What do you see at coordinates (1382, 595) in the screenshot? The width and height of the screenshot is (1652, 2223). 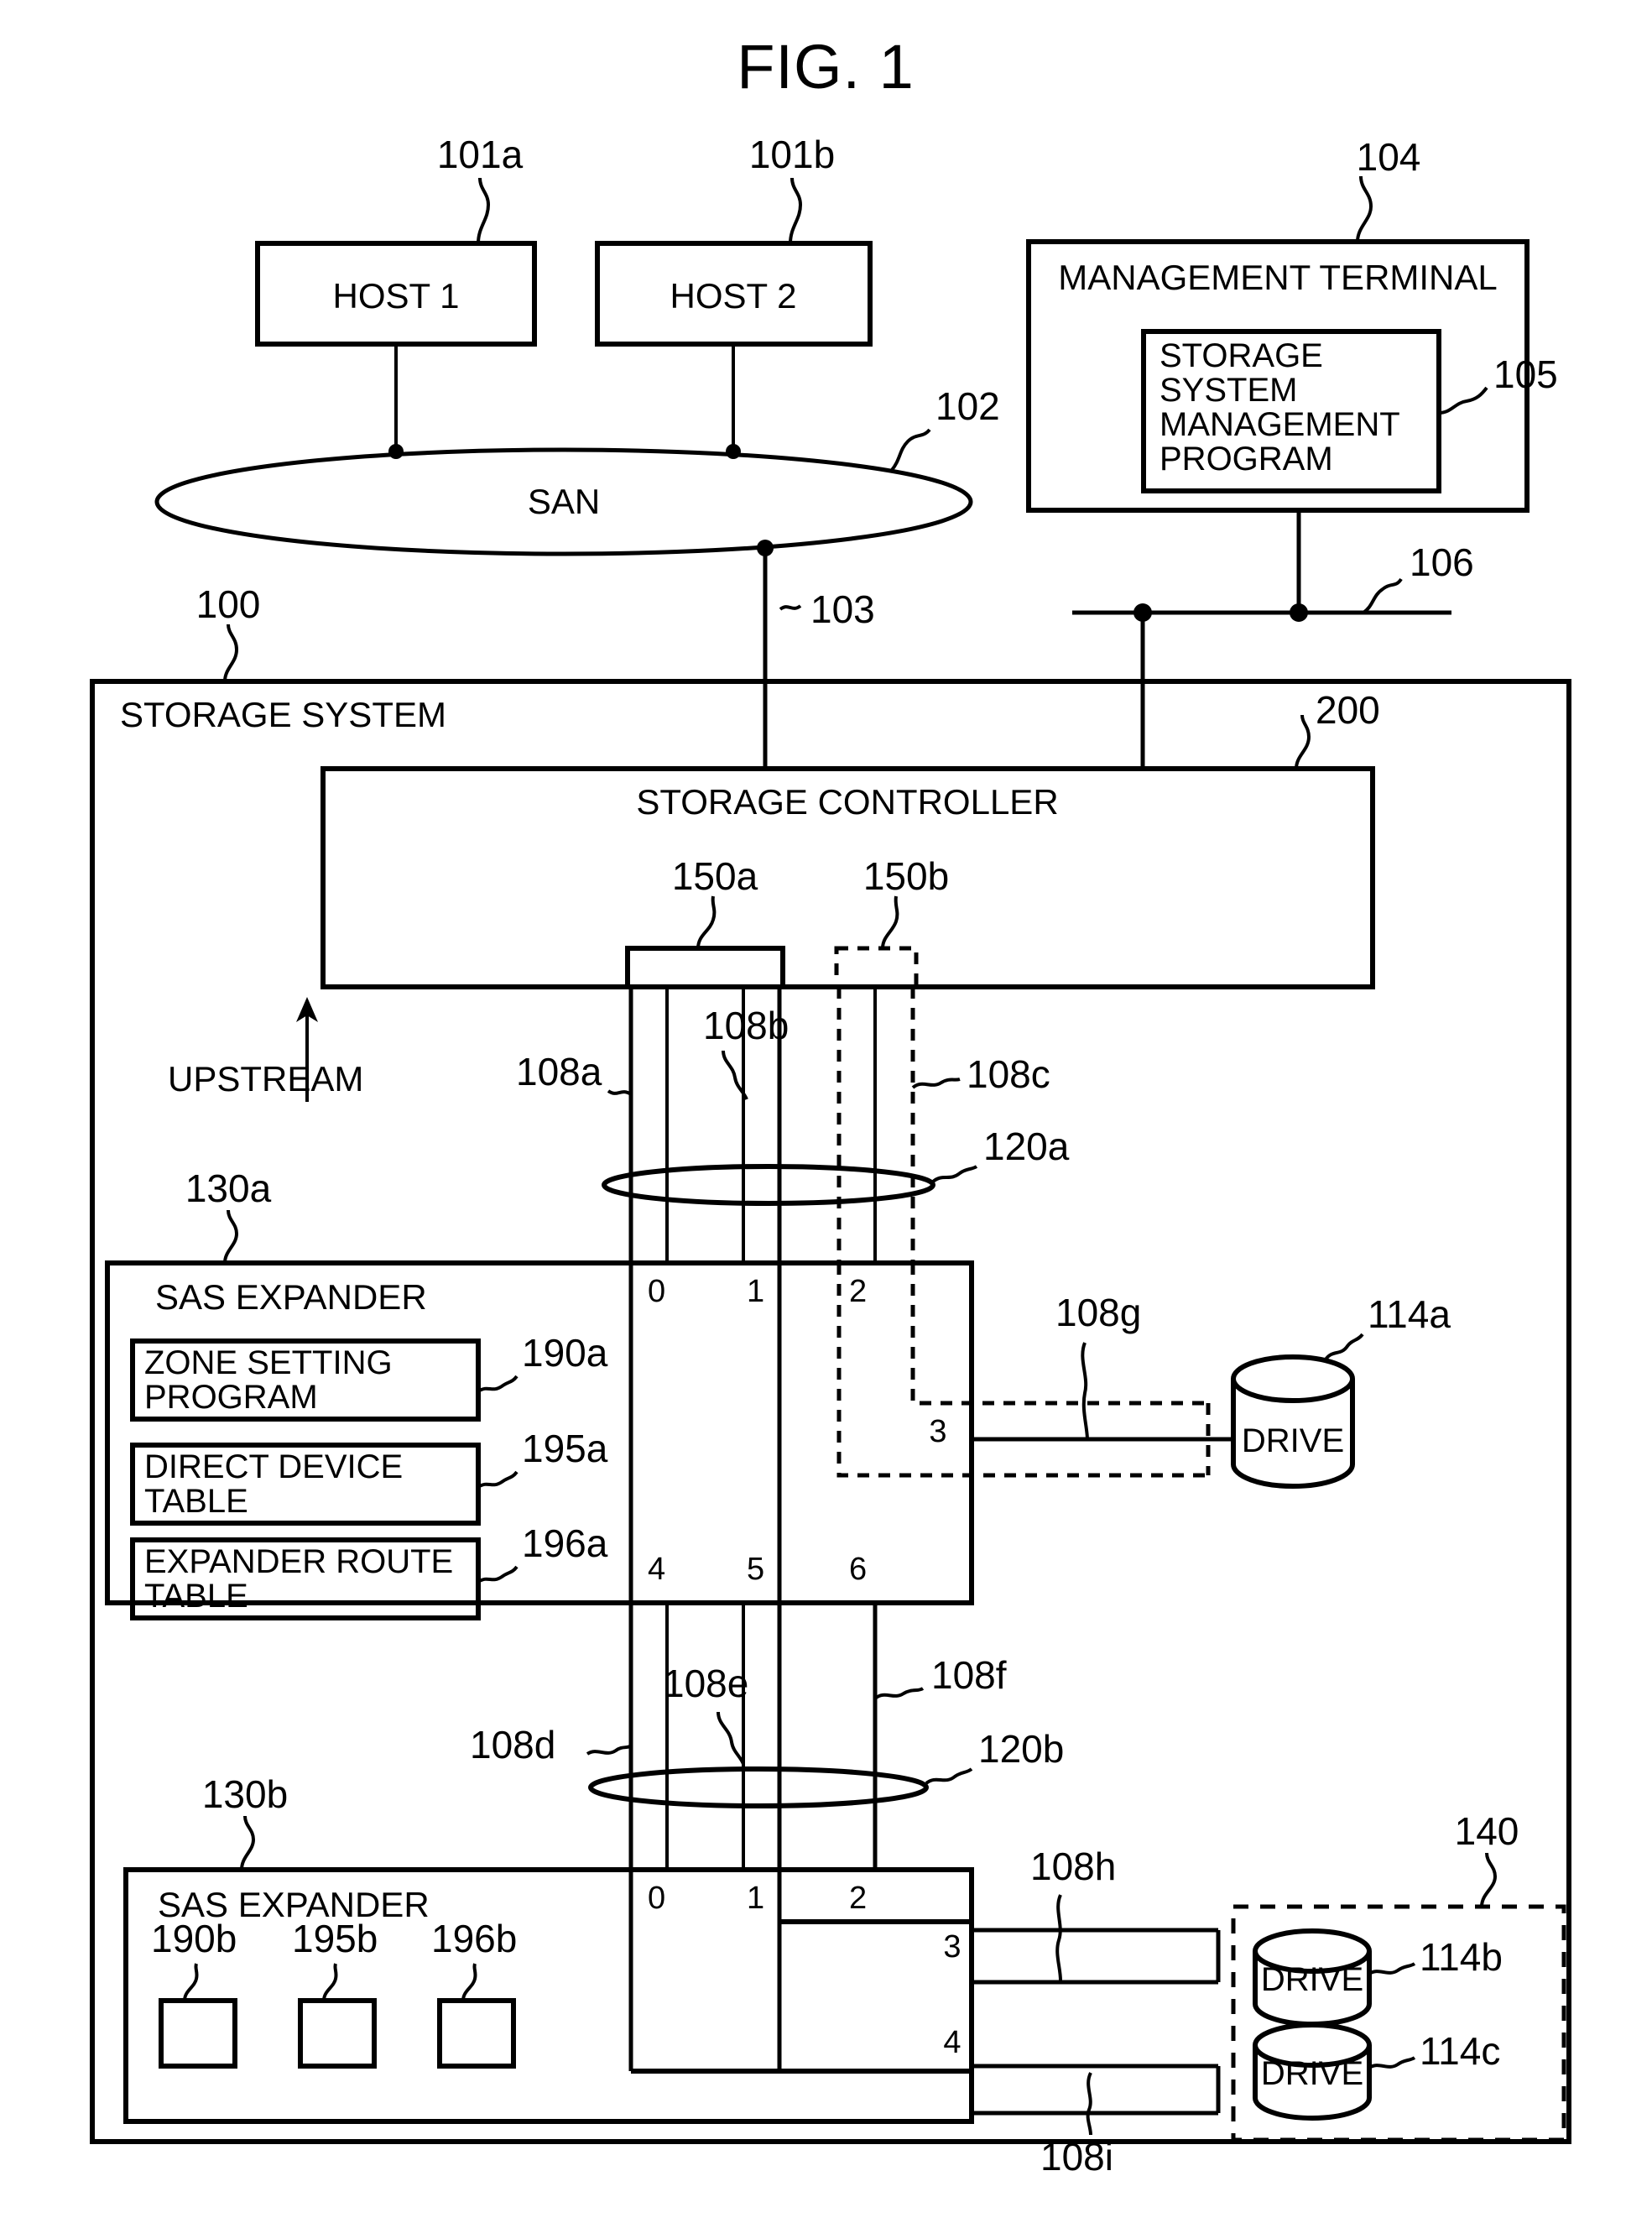 I see `management-network-leader` at bounding box center [1382, 595].